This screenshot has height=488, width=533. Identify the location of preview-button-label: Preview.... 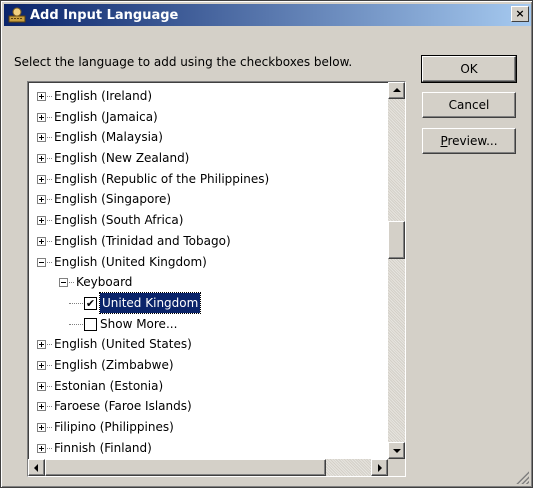
(469, 141).